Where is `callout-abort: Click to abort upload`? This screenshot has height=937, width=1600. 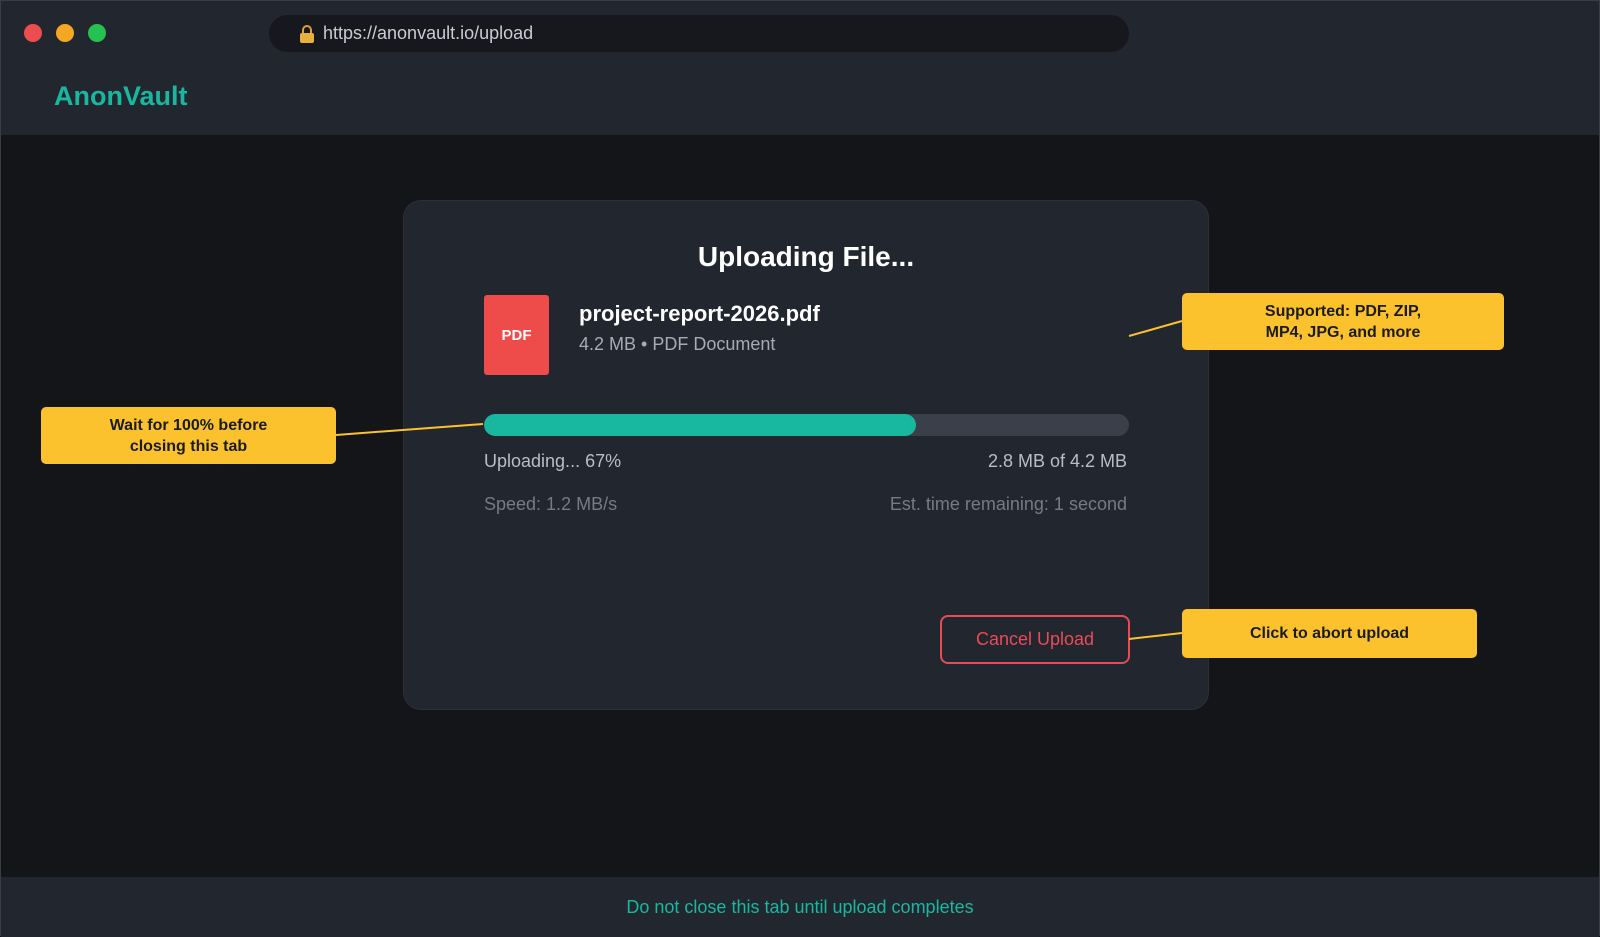 callout-abort: Click to abort upload is located at coordinates (1329, 633).